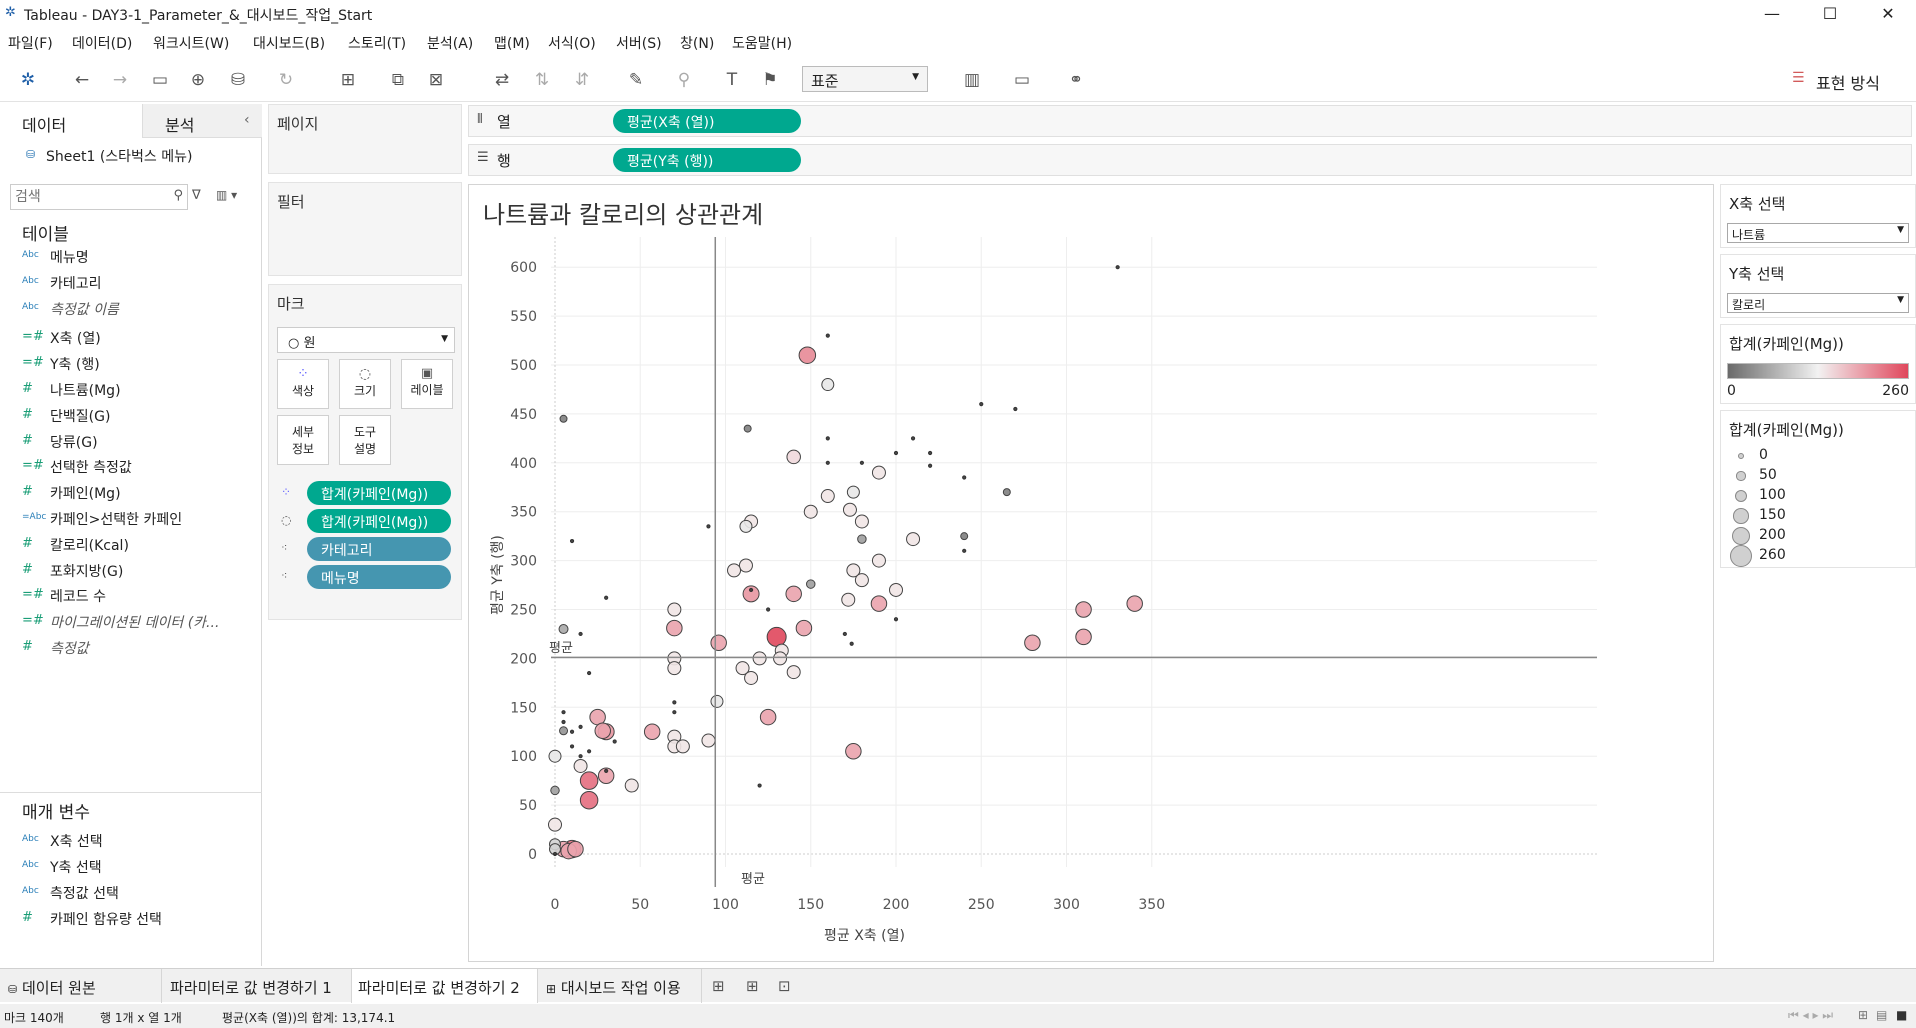 This screenshot has height=1028, width=1916. Describe the element at coordinates (1830, 14) in the screenshot. I see `maximize-button: ☐` at that location.